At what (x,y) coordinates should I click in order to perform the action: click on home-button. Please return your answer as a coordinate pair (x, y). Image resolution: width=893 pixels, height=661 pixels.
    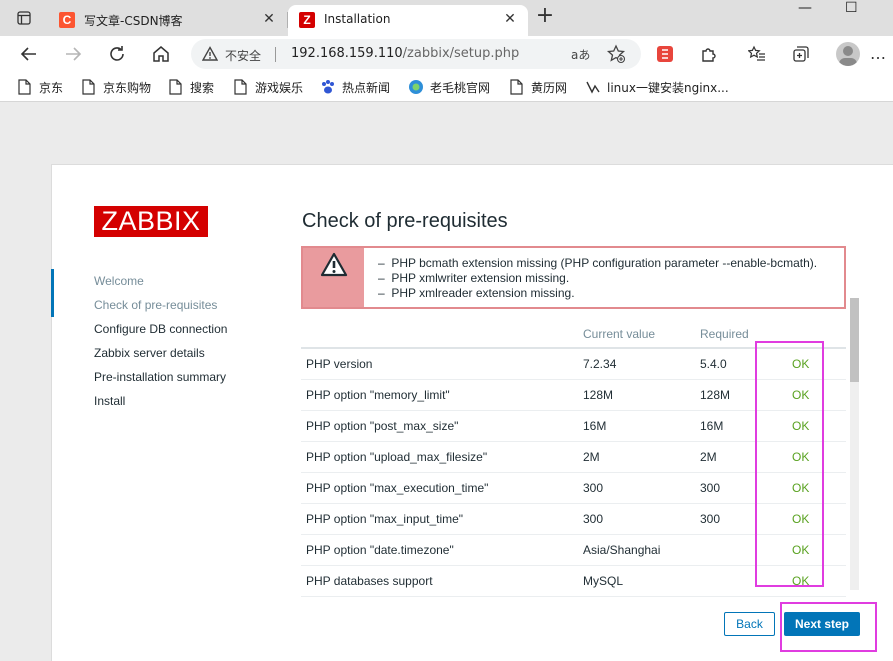
    Looking at the image, I should click on (161, 54).